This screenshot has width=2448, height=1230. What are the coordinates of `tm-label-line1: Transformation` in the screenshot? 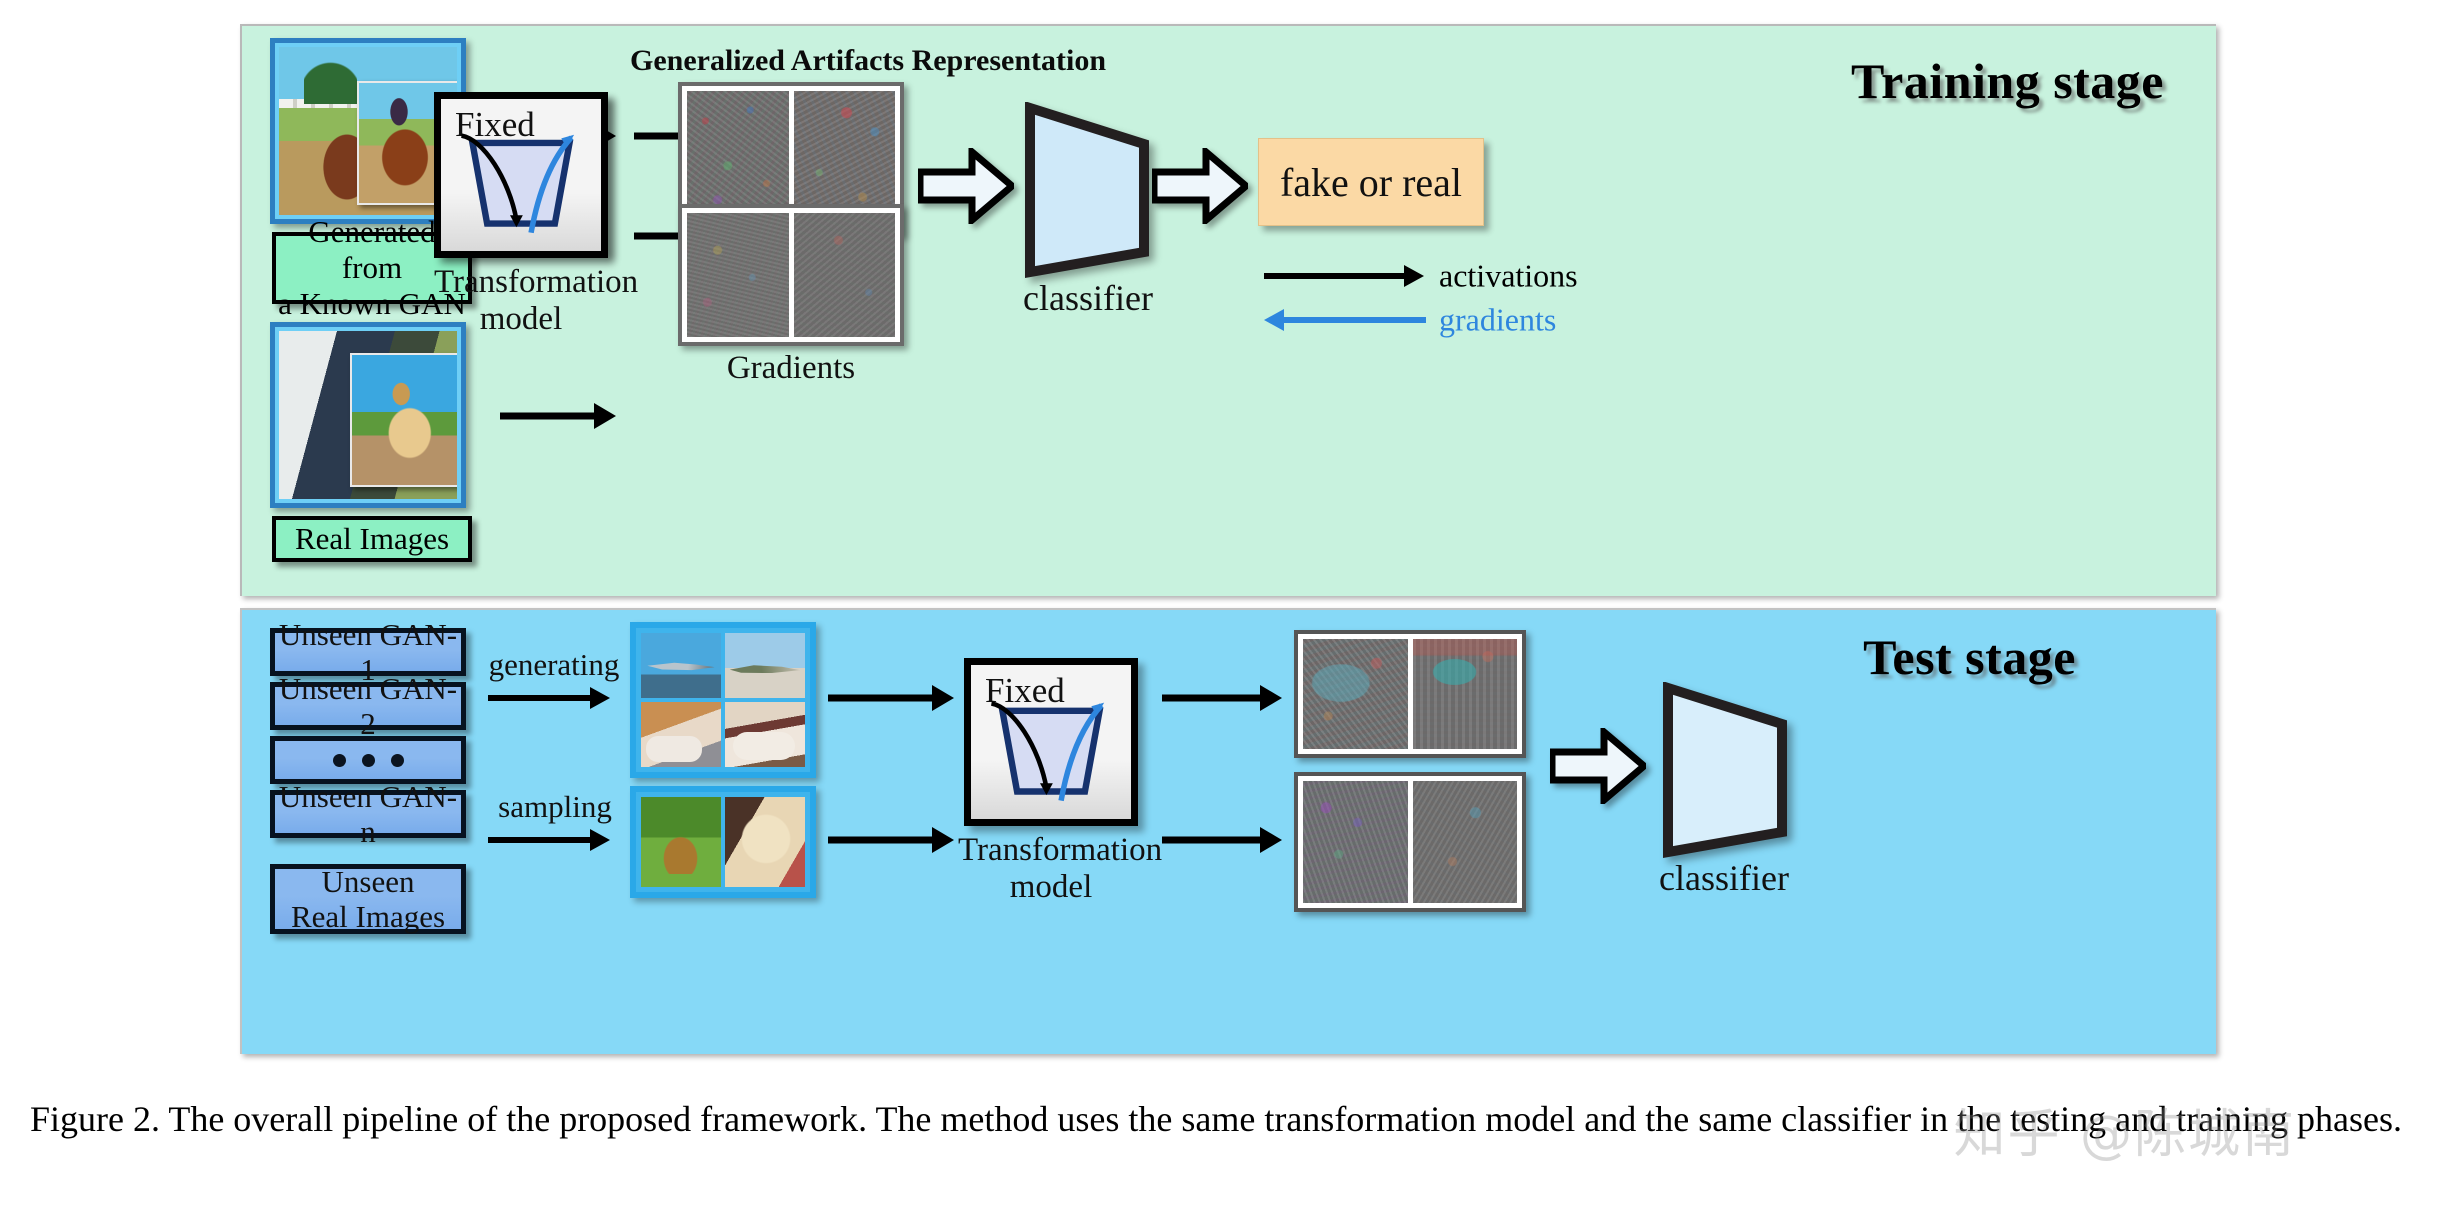 It's located at (536, 282).